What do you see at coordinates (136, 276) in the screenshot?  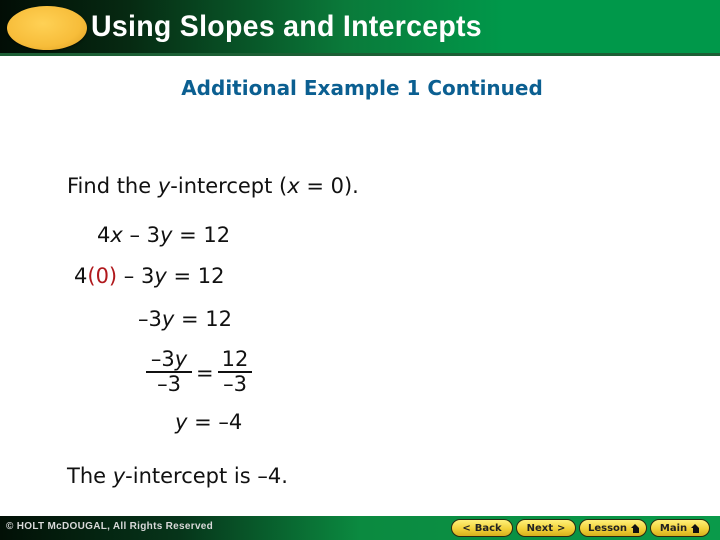 I see `step2-mid: – 3` at bounding box center [136, 276].